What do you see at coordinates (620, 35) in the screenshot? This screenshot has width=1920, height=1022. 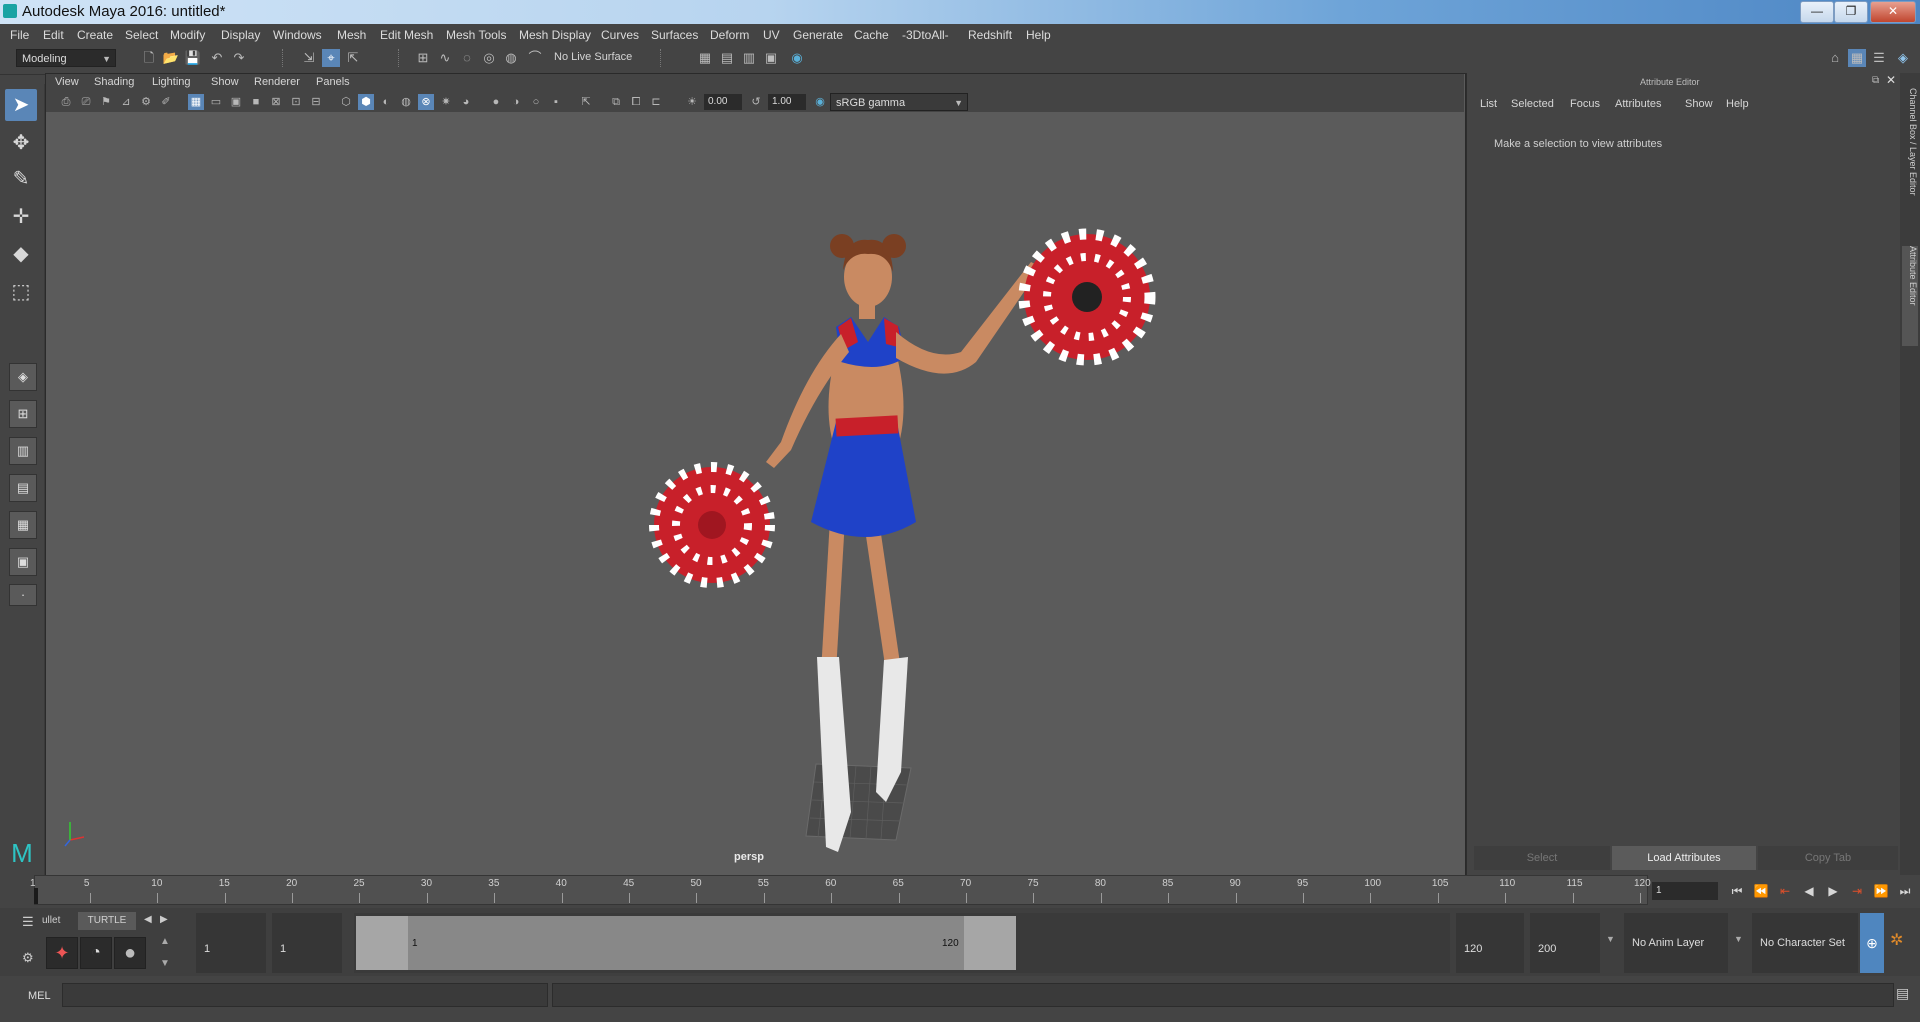 I see `menu-curves: Curves` at bounding box center [620, 35].